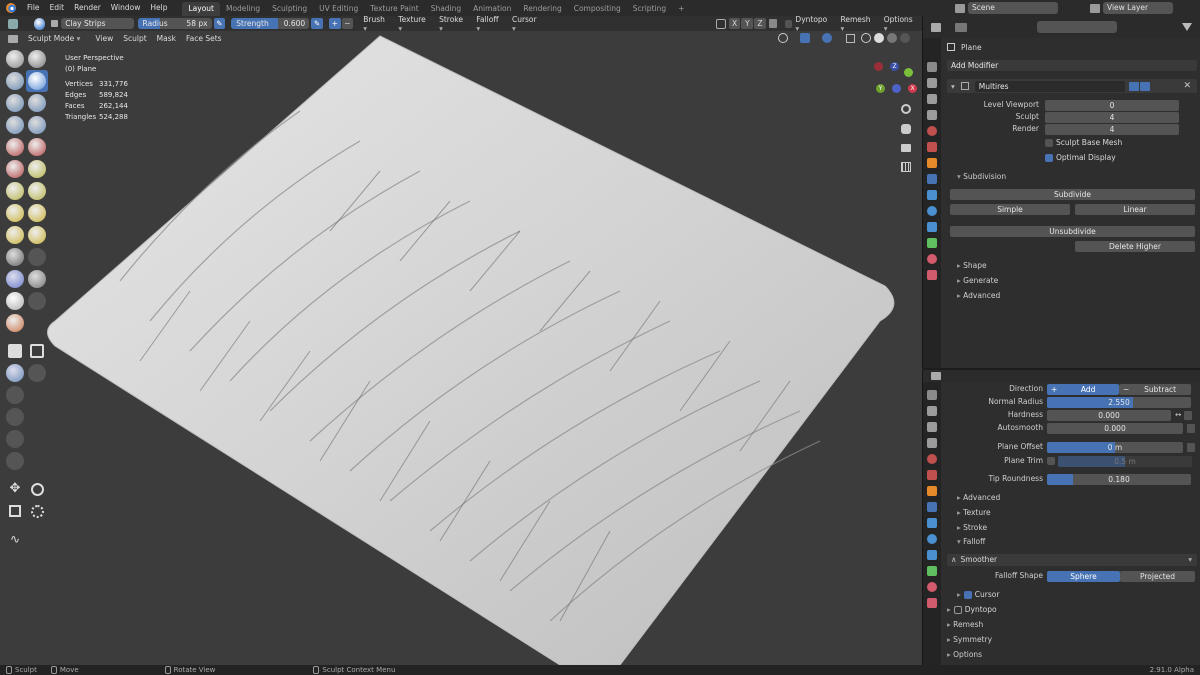 The width and height of the screenshot is (1200, 675). What do you see at coordinates (243, 9) in the screenshot?
I see `tab-modeling: Modeling` at bounding box center [243, 9].